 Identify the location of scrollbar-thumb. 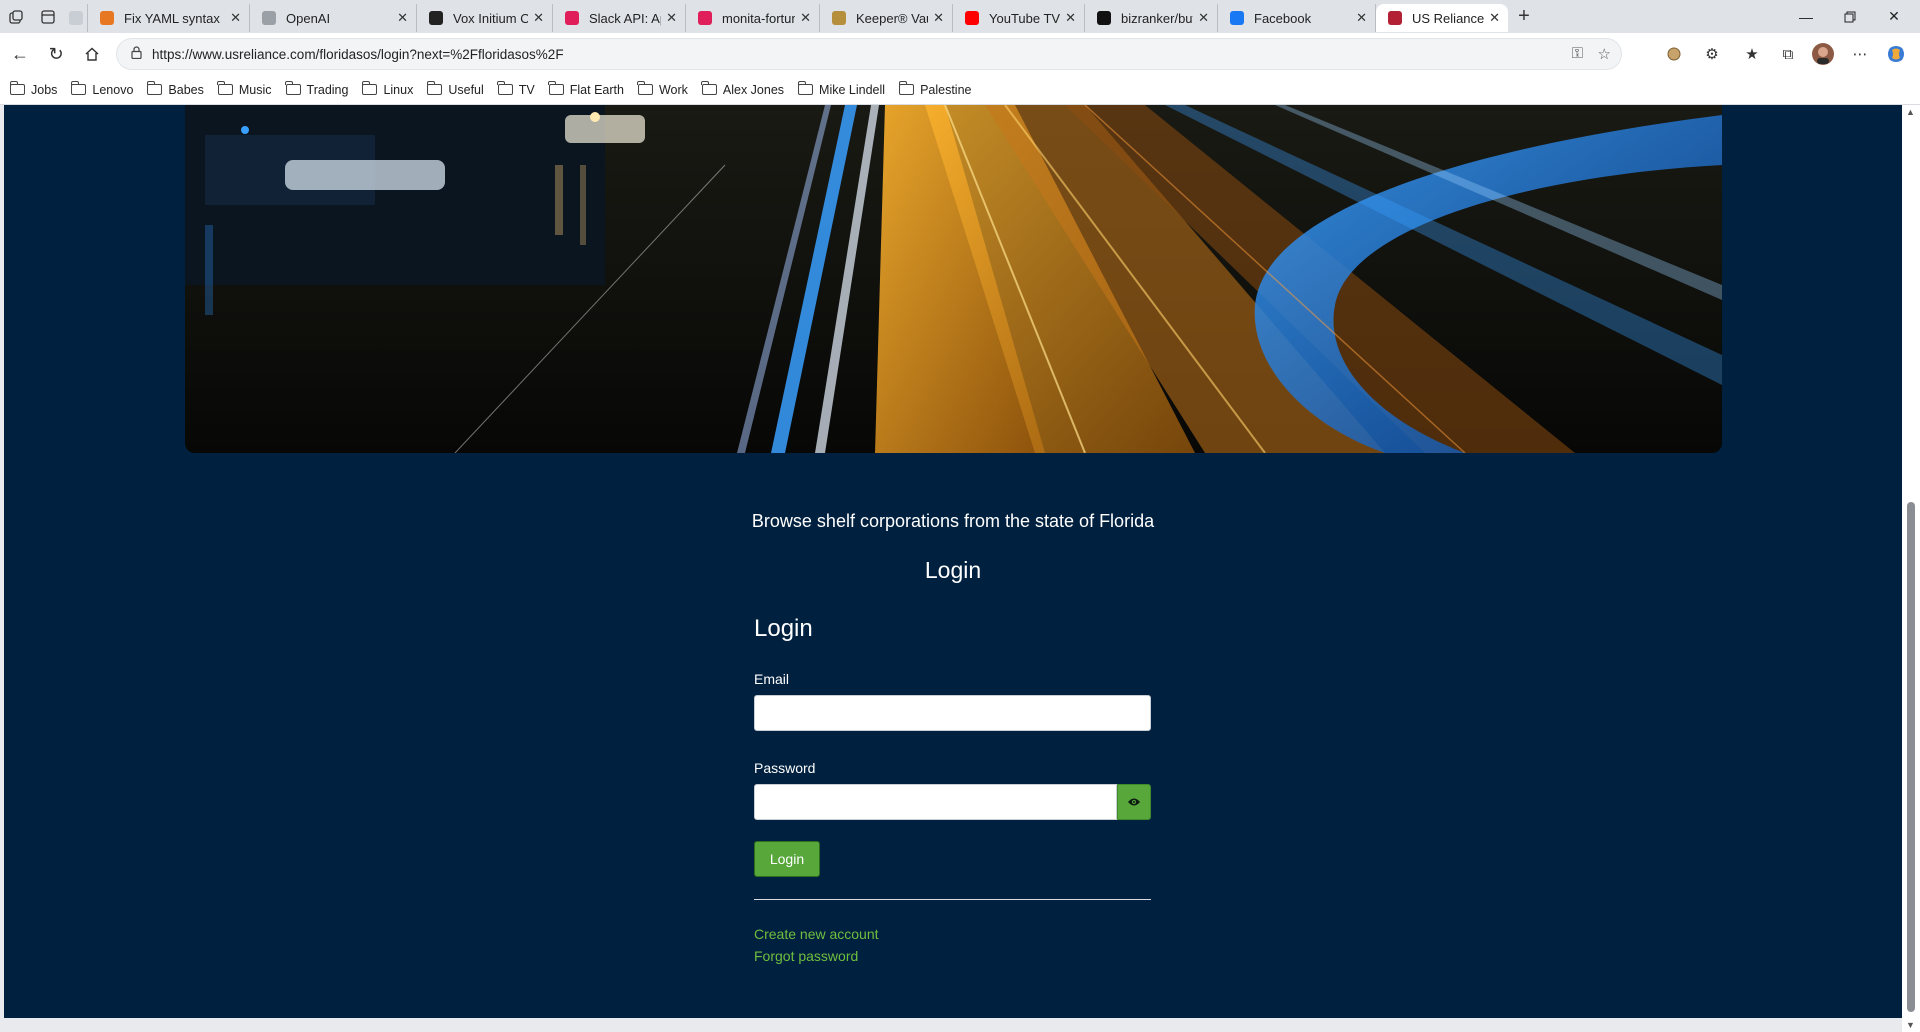
(1911, 757).